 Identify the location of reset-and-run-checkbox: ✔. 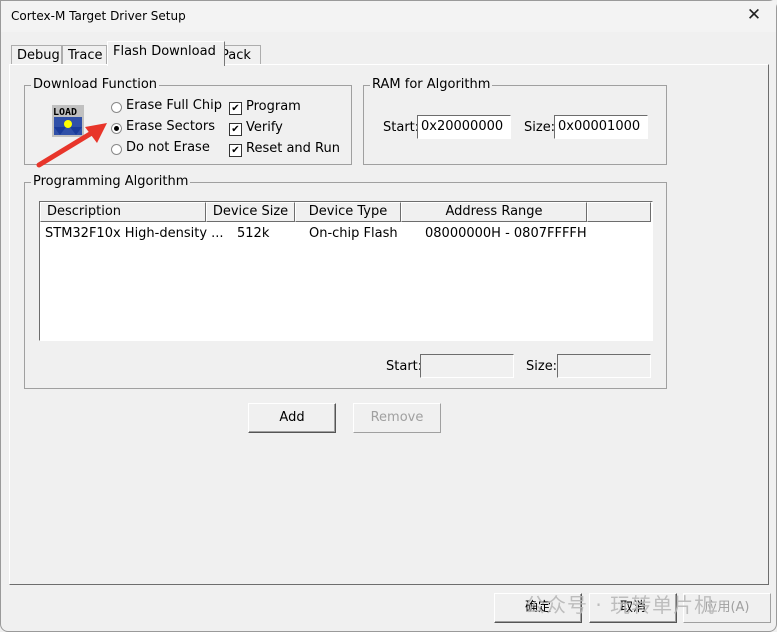
(235, 150).